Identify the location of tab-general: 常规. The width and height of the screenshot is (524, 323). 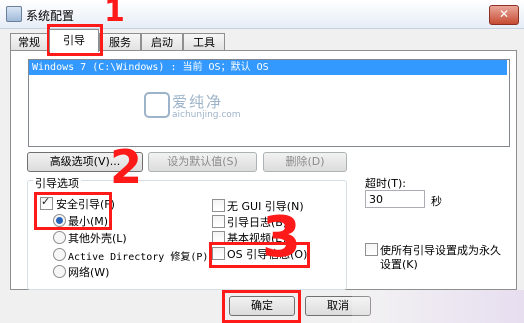
(29, 42).